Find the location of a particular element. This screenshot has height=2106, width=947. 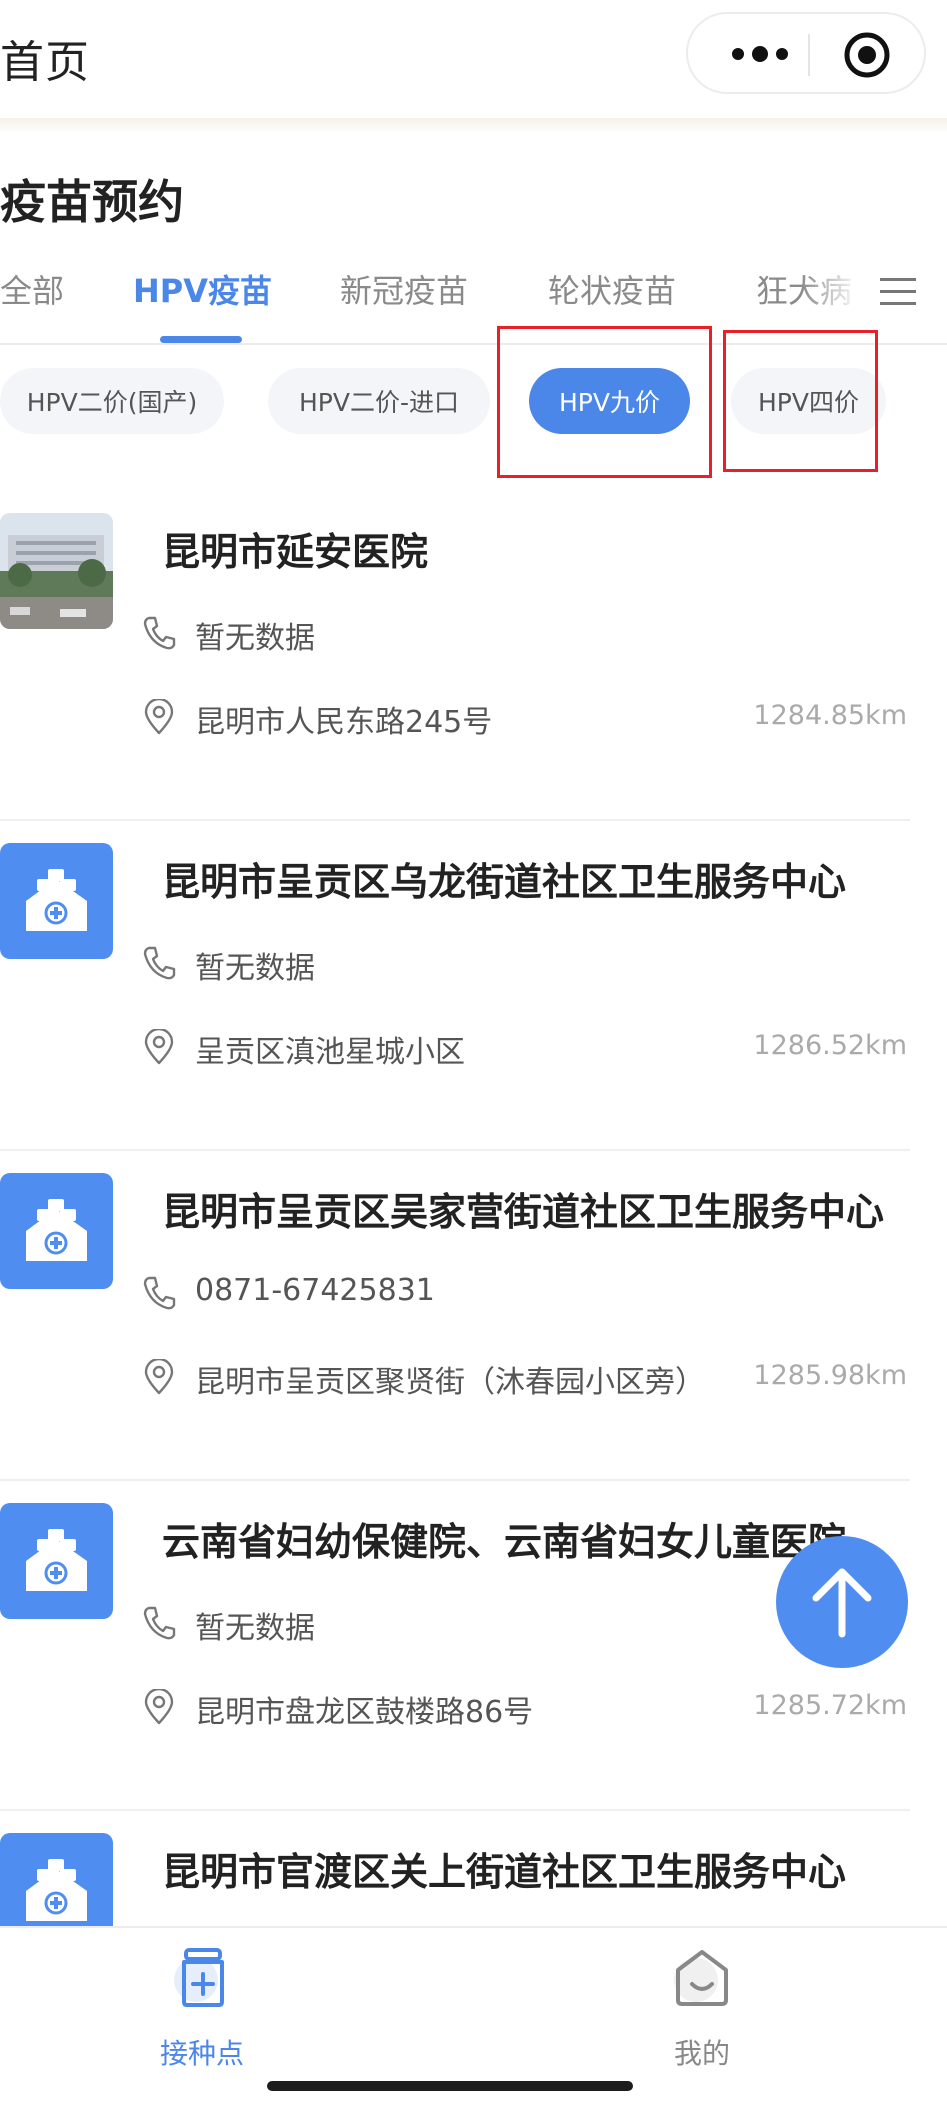

clinic-name: 昆明市官渡区关上街道社区卫生服务中心 is located at coordinates (504, 1872).